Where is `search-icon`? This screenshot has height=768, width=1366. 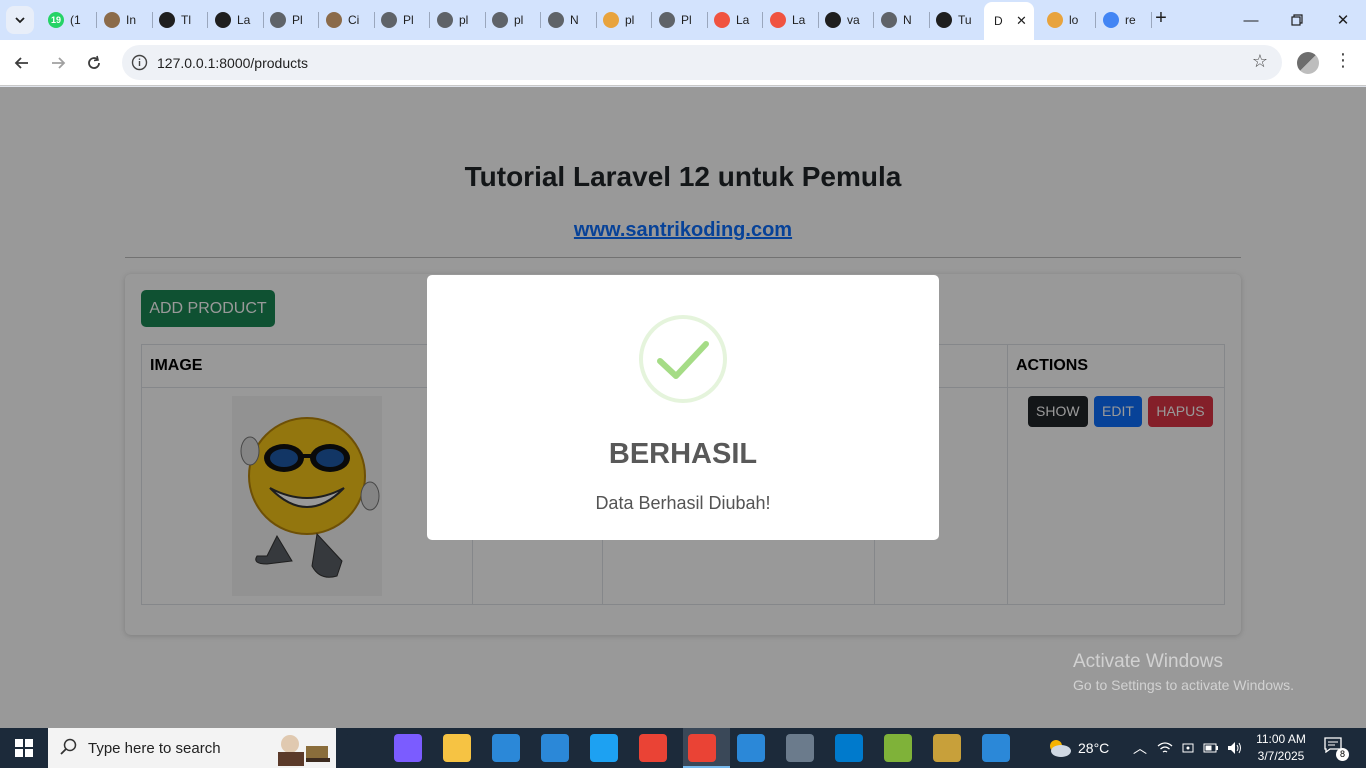
search-icon is located at coordinates (68, 749).